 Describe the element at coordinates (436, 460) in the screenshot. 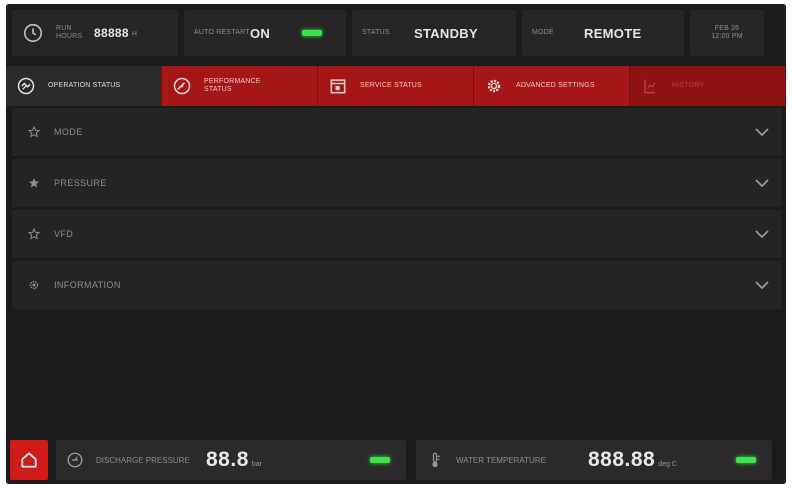

I see `thermometer-icon` at that location.